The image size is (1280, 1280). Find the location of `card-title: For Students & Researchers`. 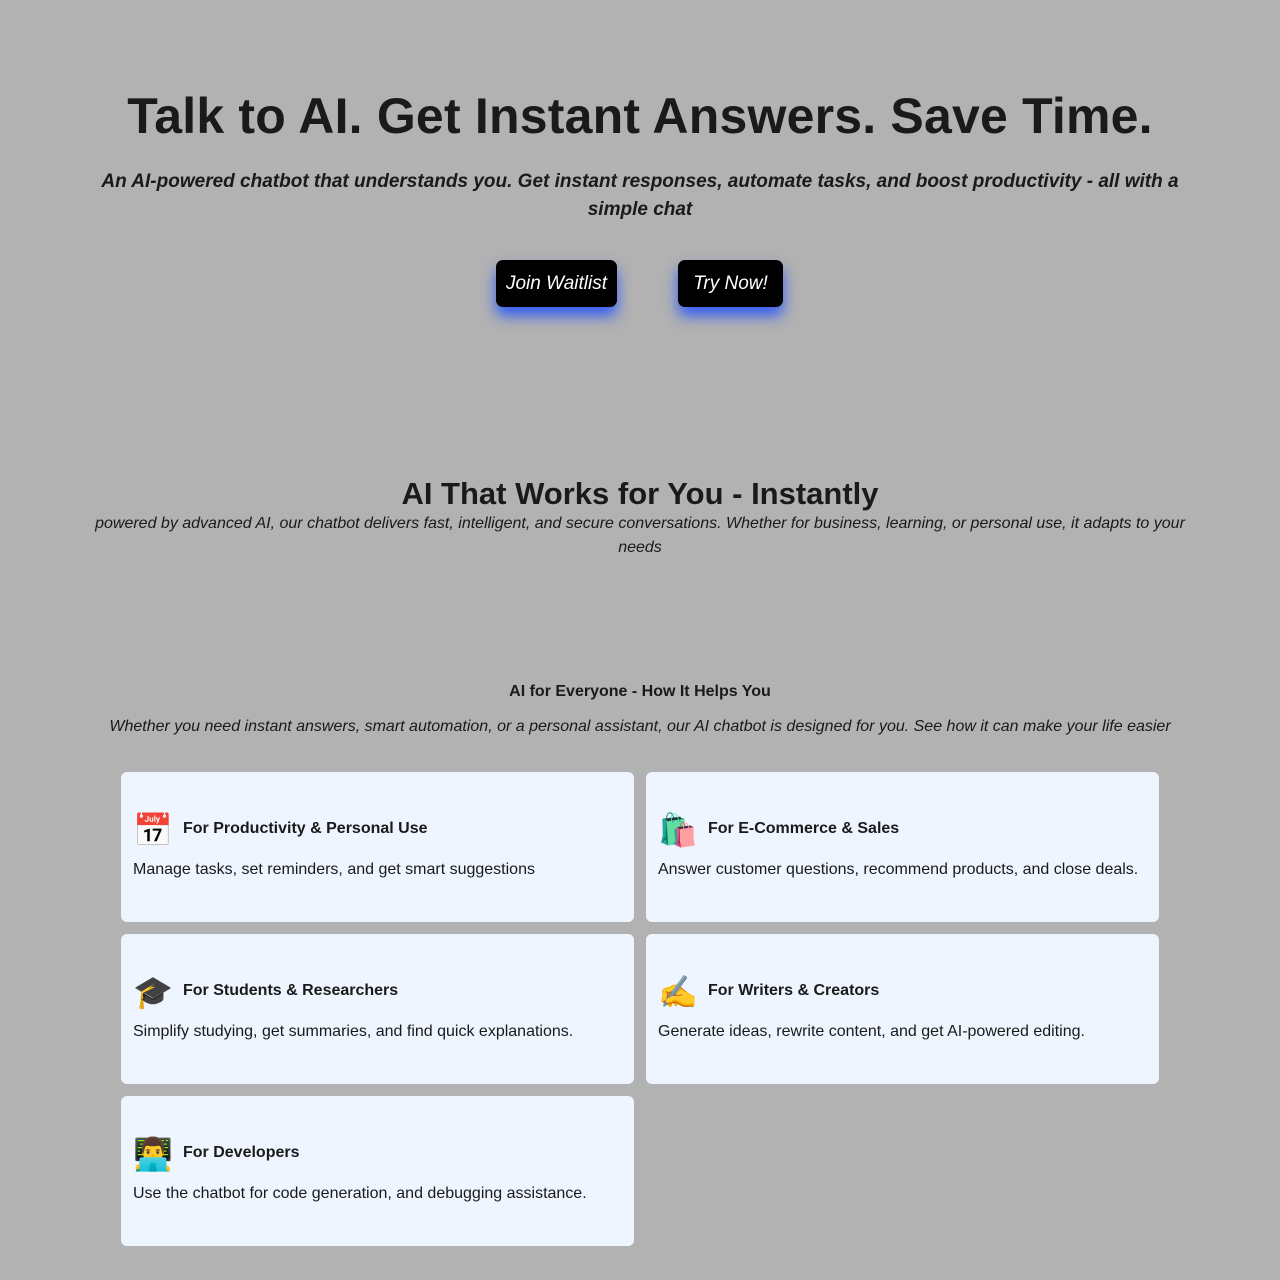

card-title: For Students & Researchers is located at coordinates (291, 990).